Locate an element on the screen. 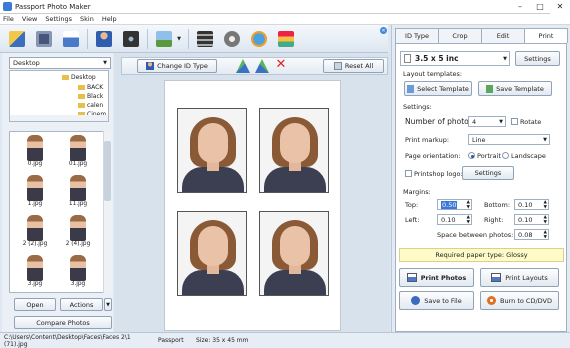 This screenshot has width=570, height=348. left-margin-input: 0.10 ▲ ▼ is located at coordinates (454, 219).